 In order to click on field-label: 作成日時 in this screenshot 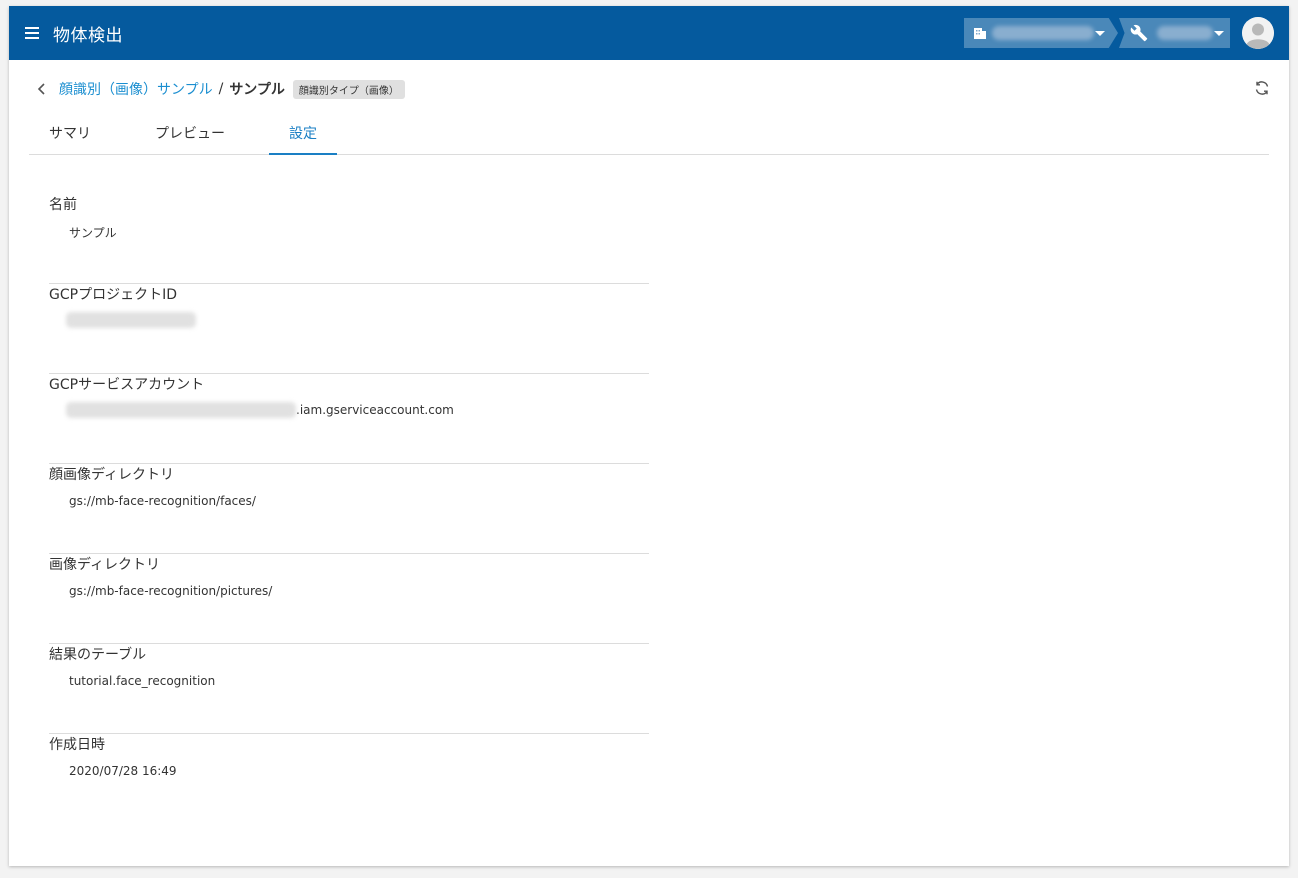, I will do `click(77, 745)`.